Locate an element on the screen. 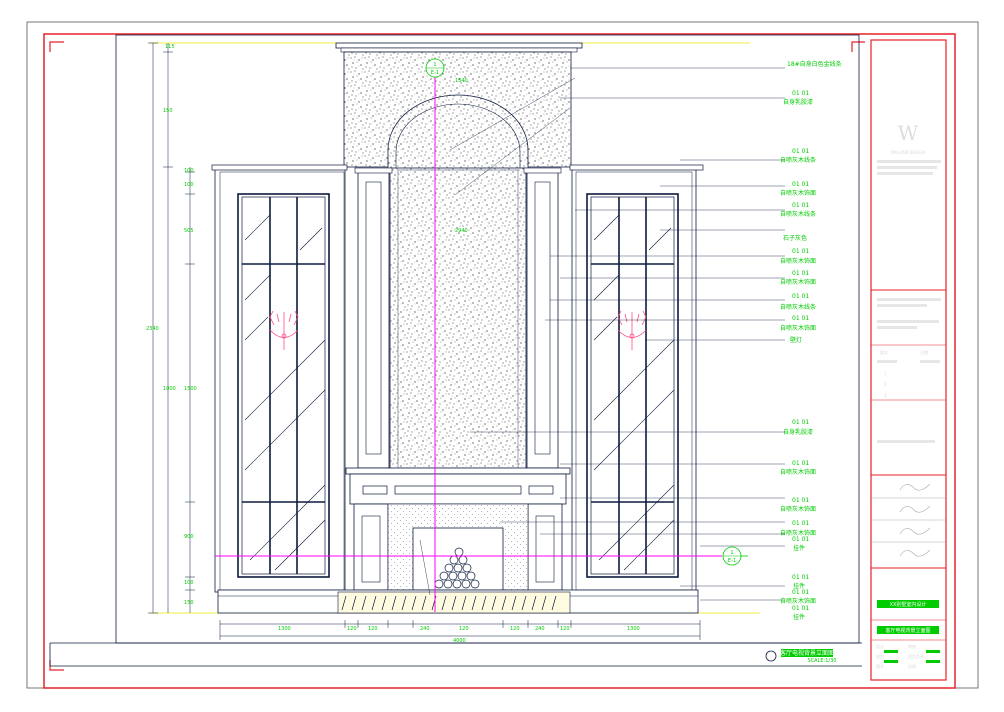  dimension-label: 4000 is located at coordinates (459, 641).